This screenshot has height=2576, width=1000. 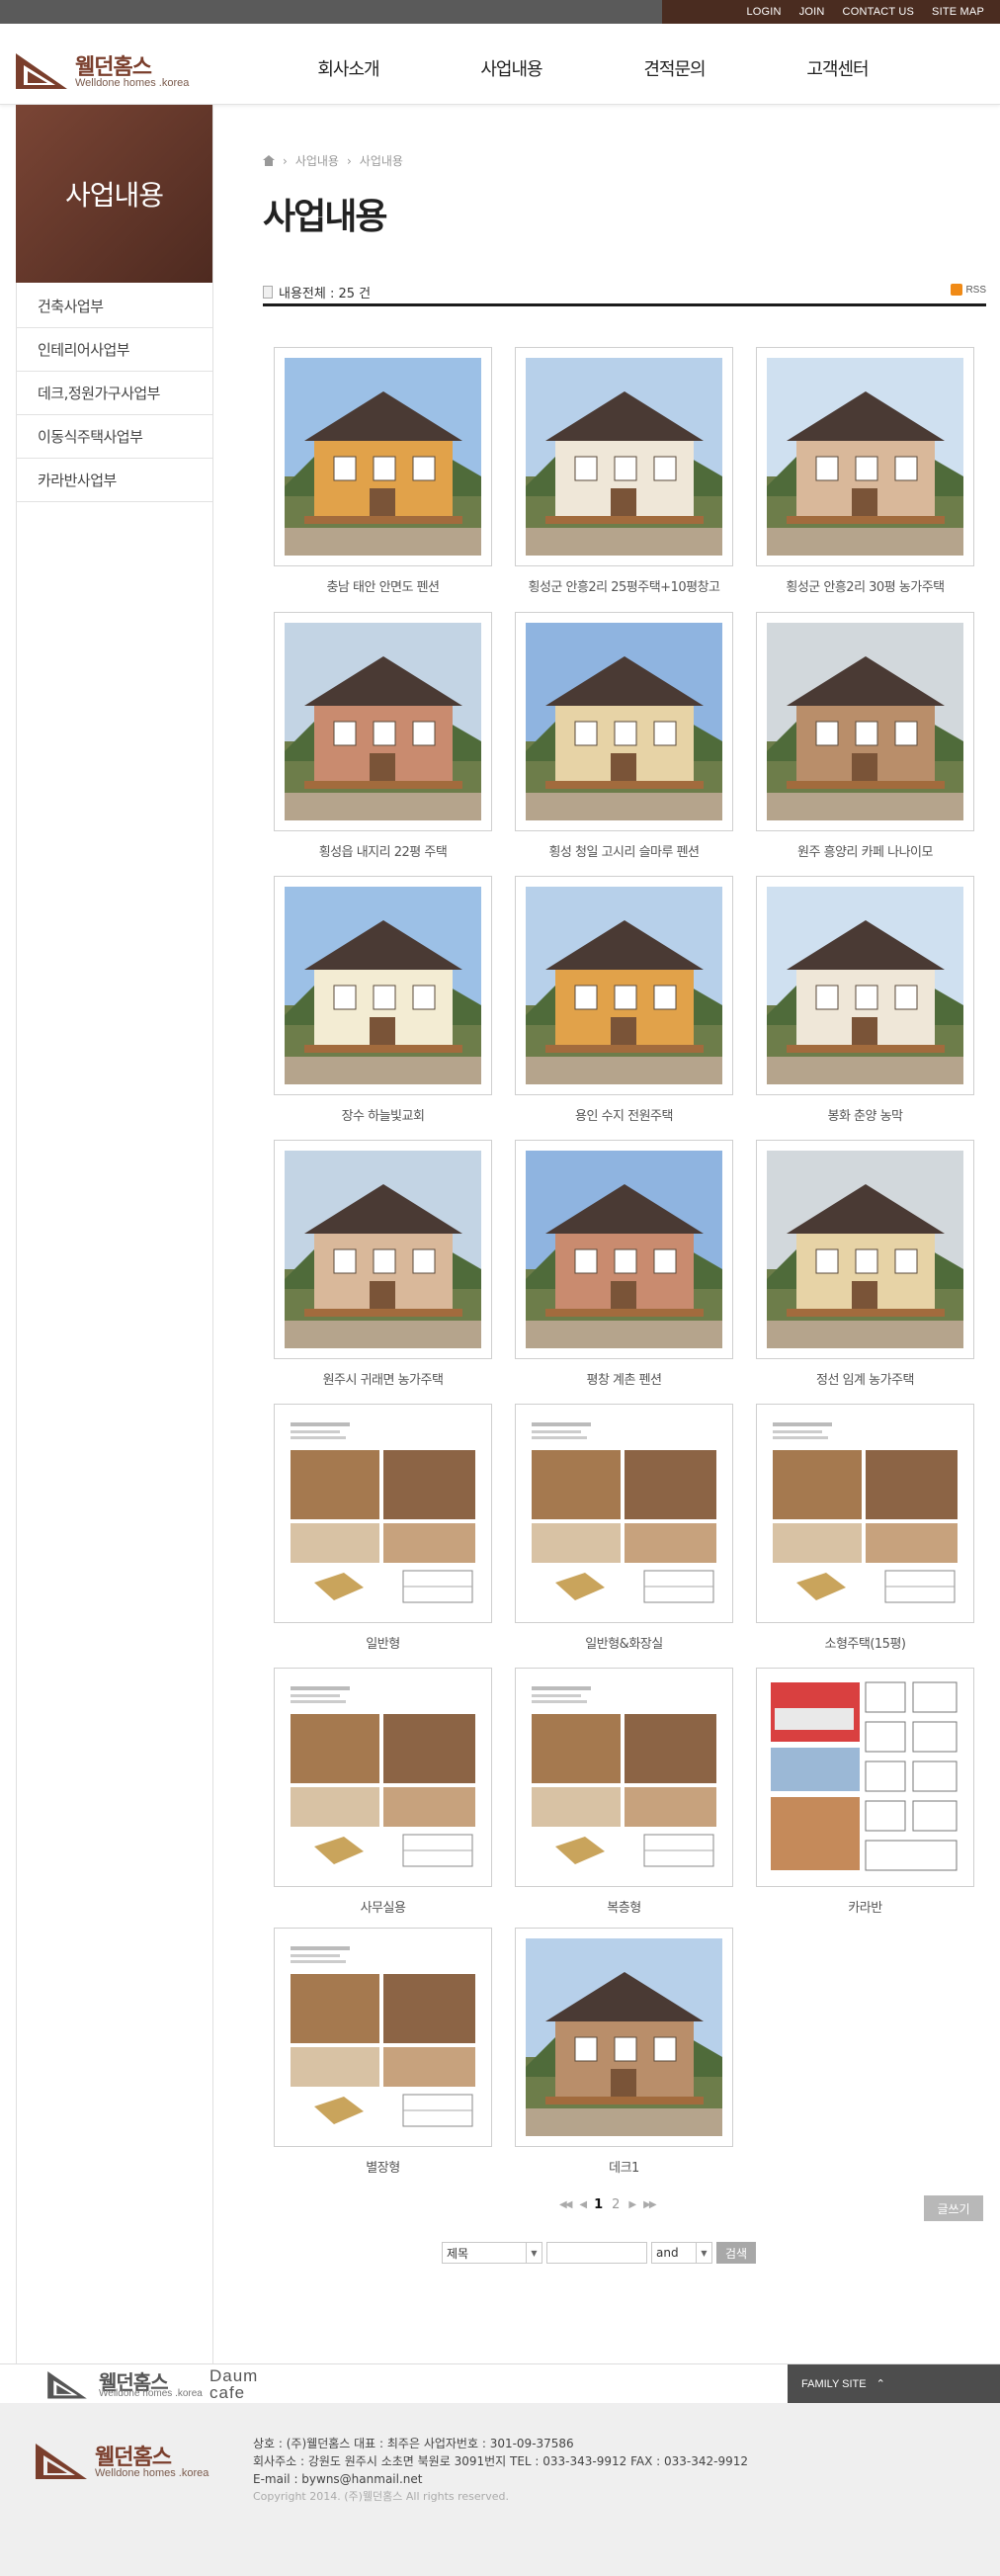 What do you see at coordinates (492, 2253) in the screenshot?
I see `search-field-select: 제목 ▼` at bounding box center [492, 2253].